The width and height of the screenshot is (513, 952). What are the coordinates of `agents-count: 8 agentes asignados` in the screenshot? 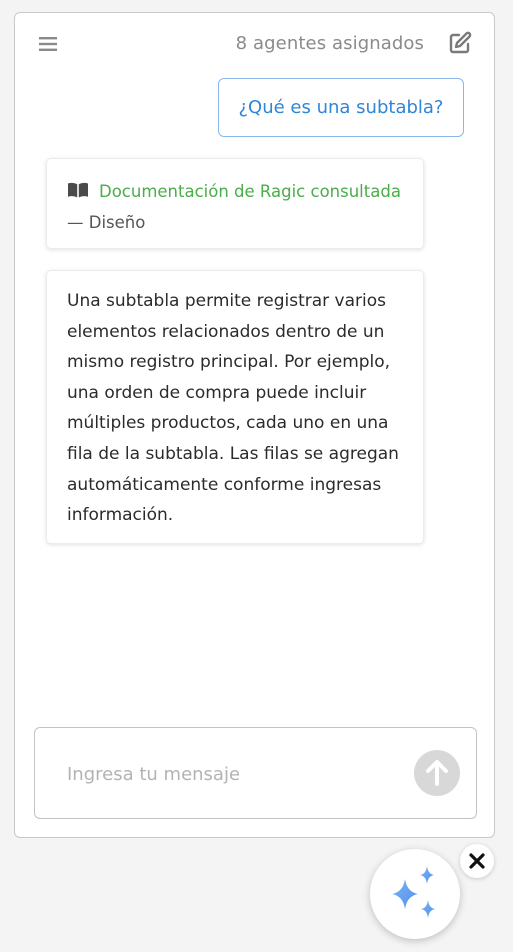 It's located at (330, 43).